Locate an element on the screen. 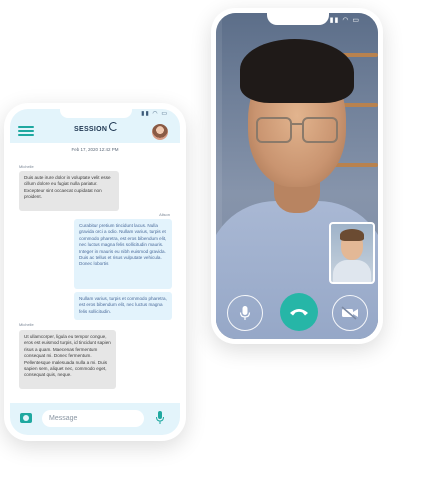  chat-date: Feb 17, 2020 12:42 PM is located at coordinates (95, 149).